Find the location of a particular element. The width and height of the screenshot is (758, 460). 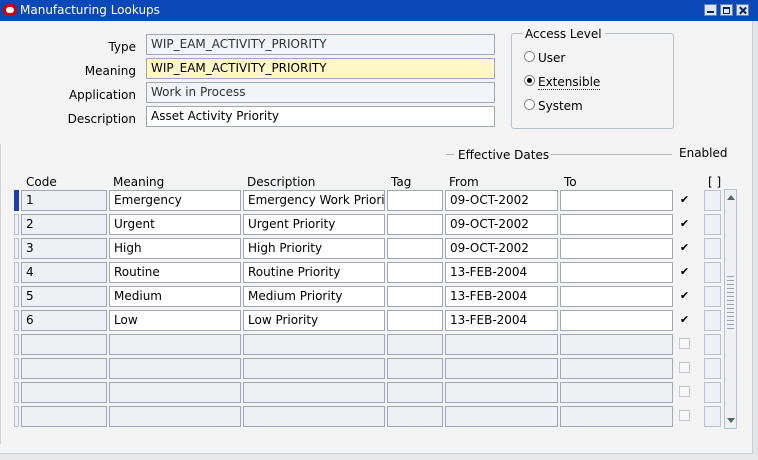

application-field: Work in Process is located at coordinates (320, 92).